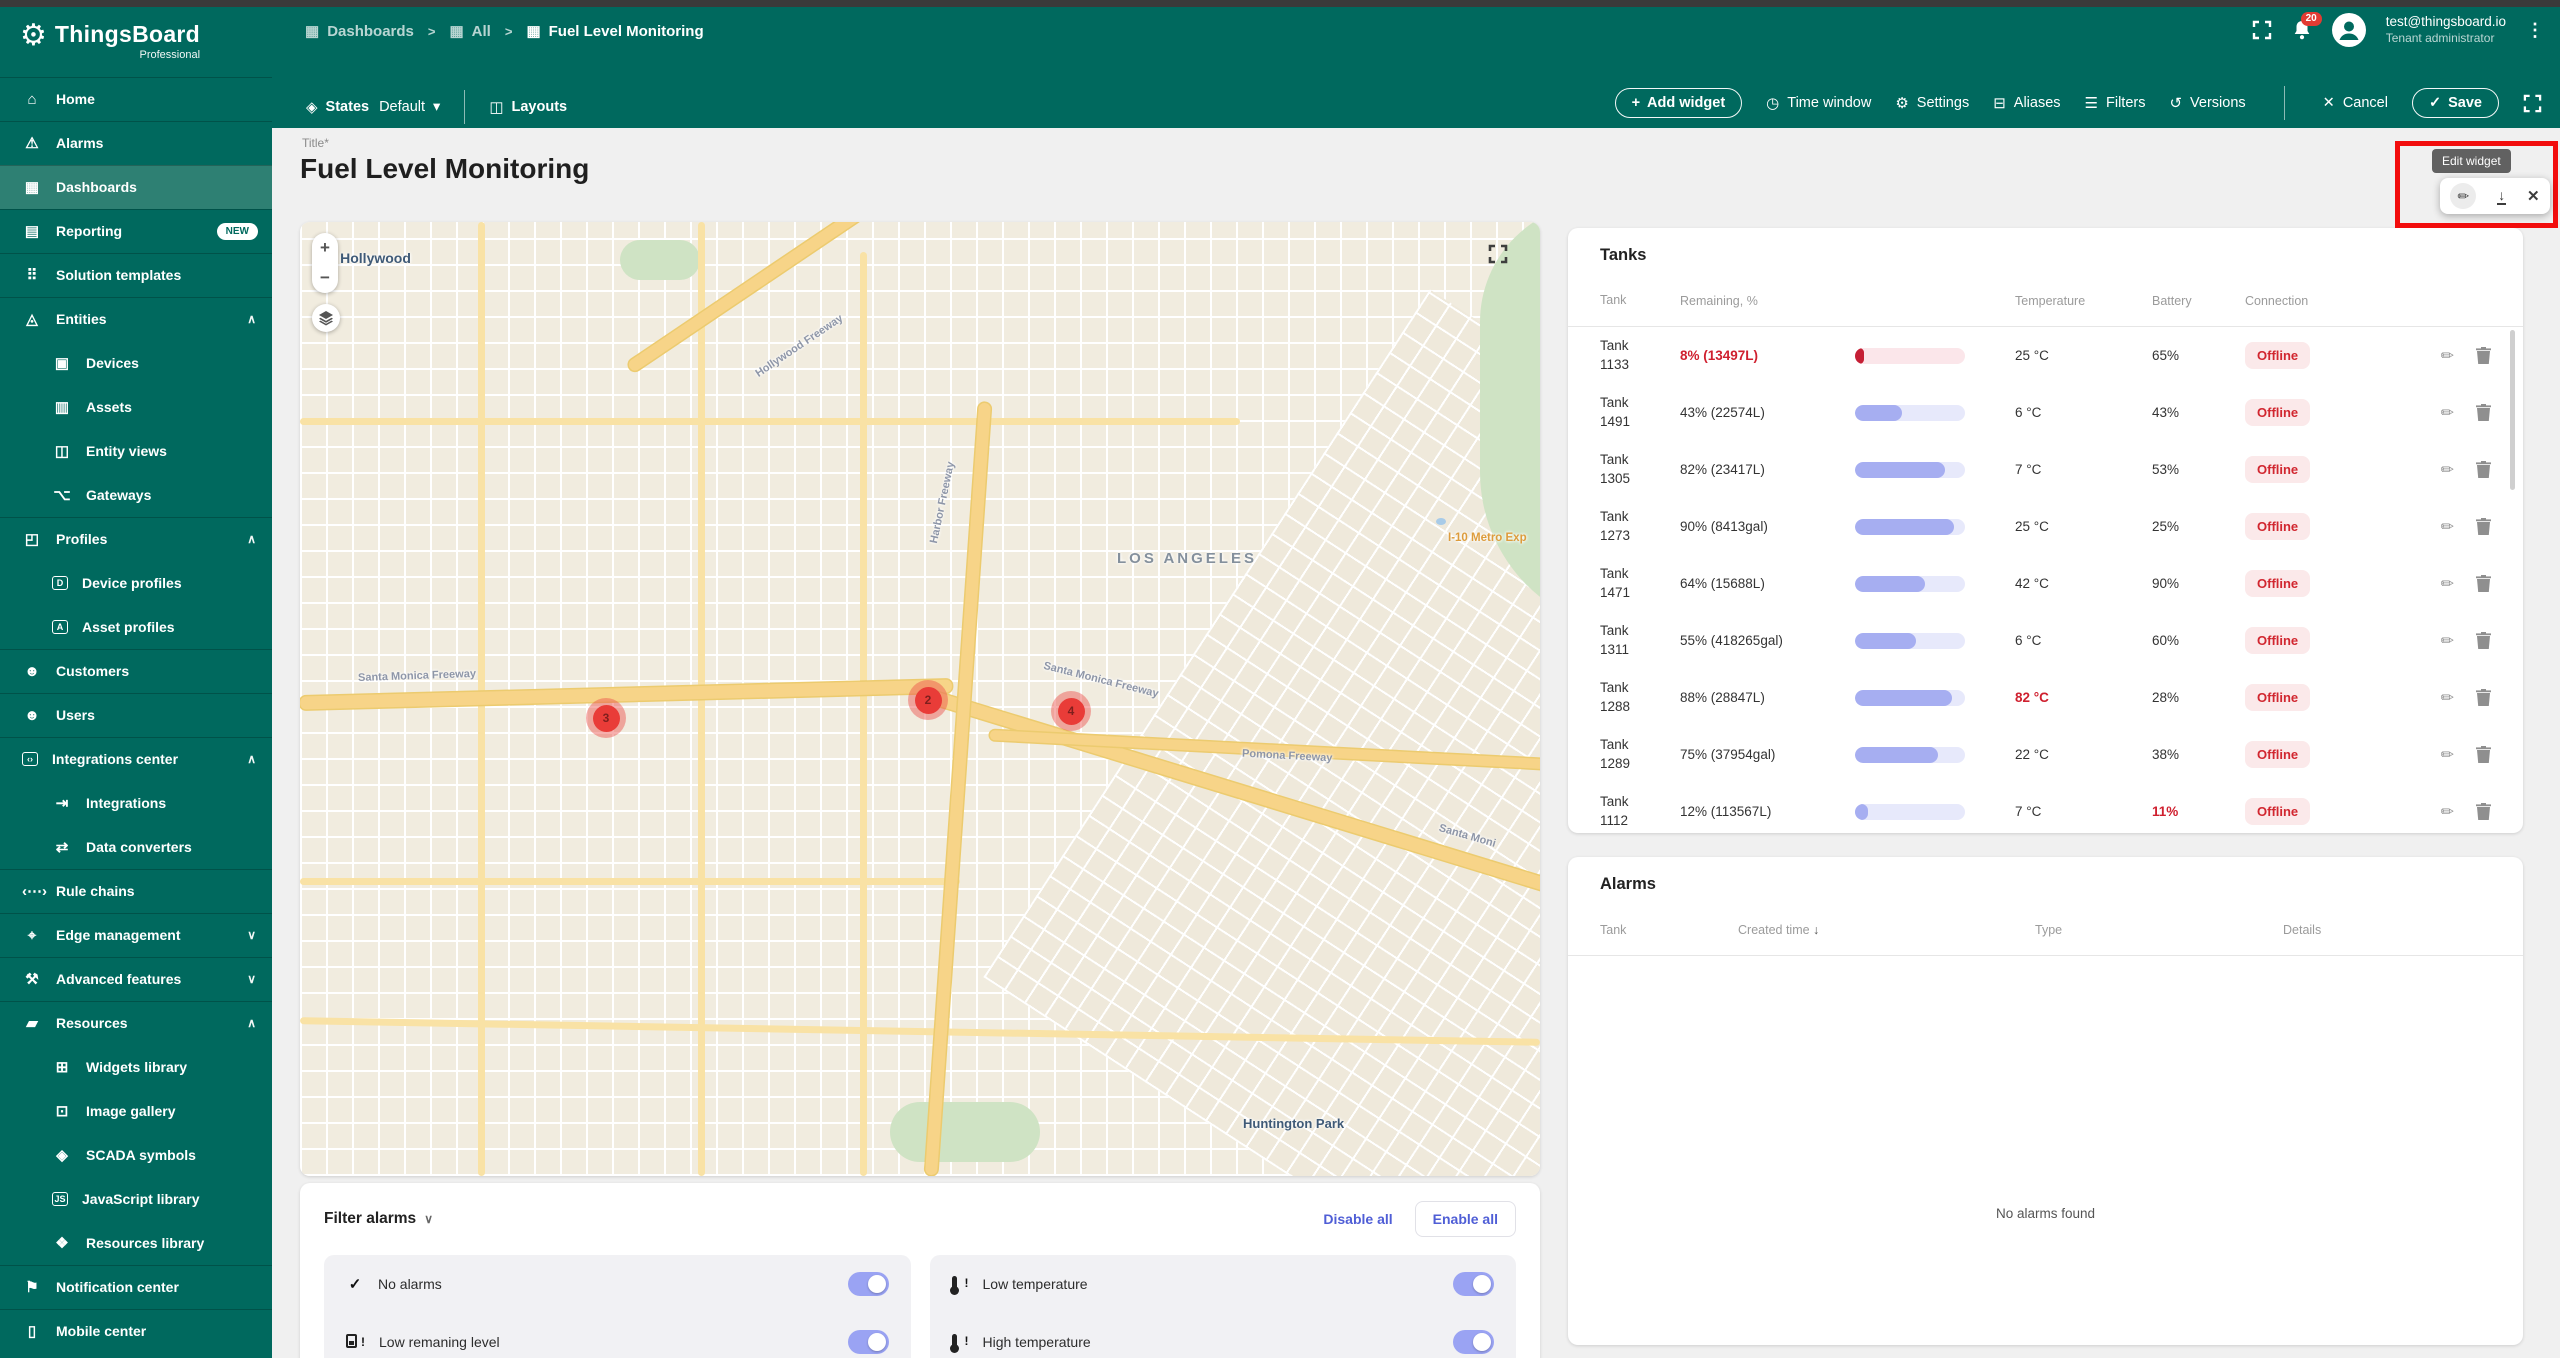  I want to click on add-widget-button: + Add widget, so click(1678, 103).